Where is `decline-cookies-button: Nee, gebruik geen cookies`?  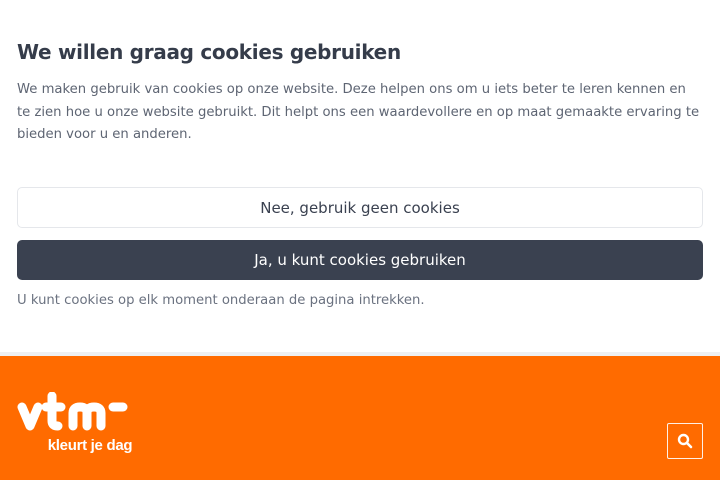 decline-cookies-button: Nee, gebruik geen cookies is located at coordinates (360, 207).